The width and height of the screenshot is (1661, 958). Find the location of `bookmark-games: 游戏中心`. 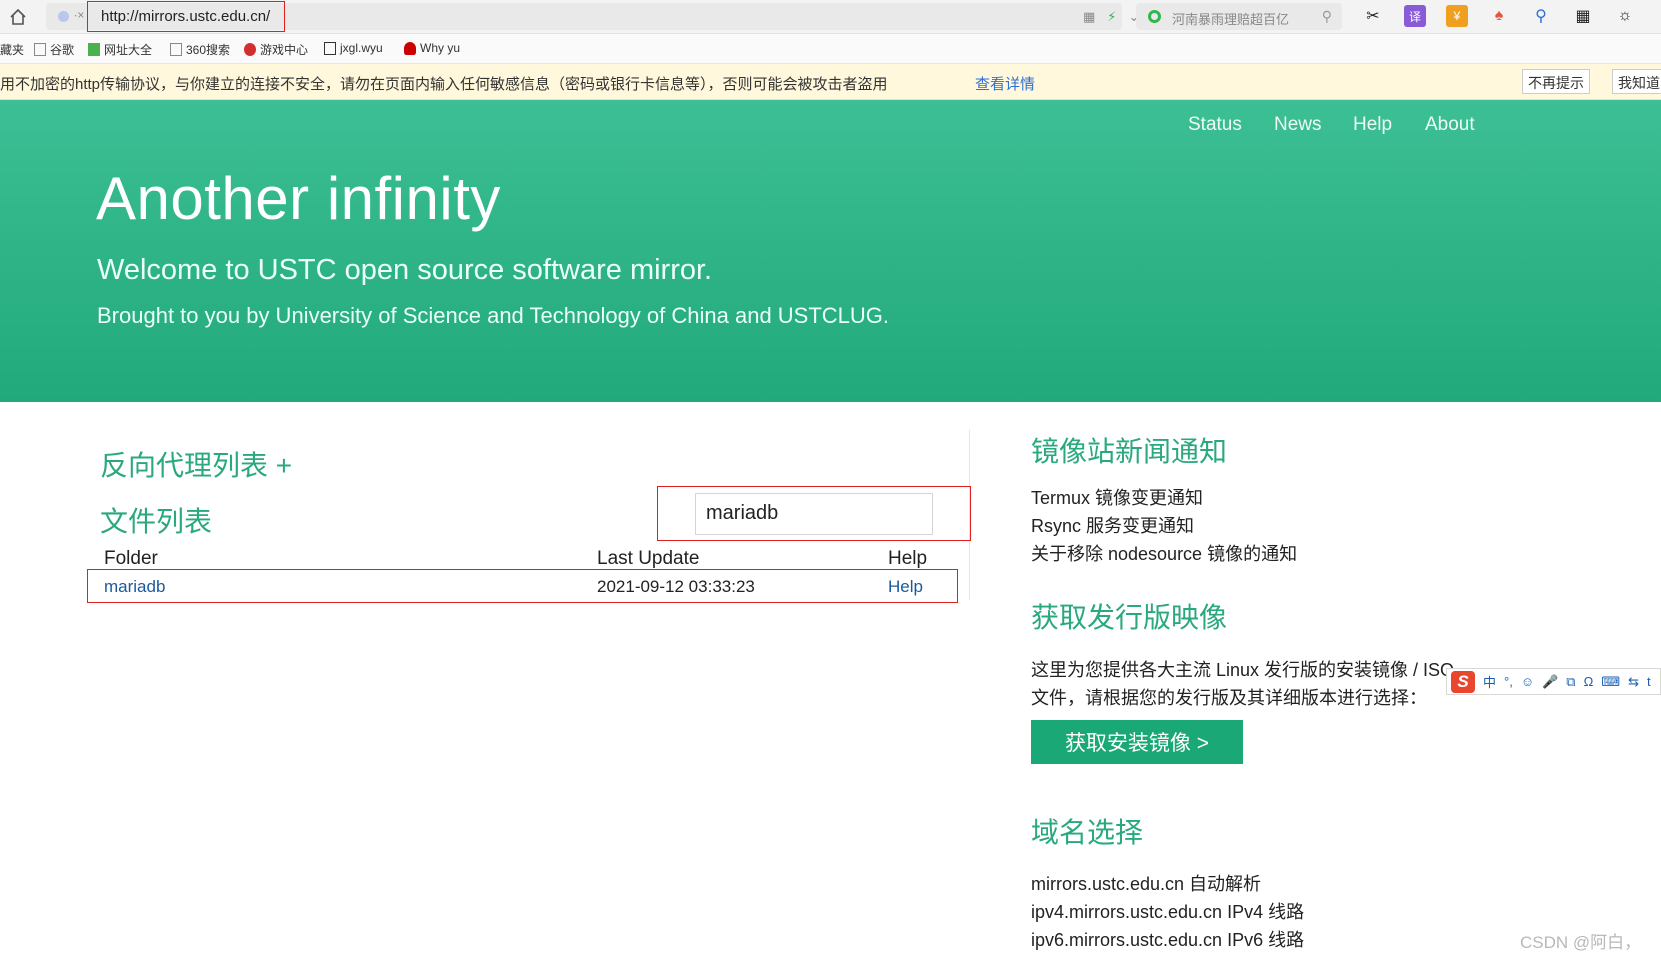

bookmark-games: 游戏中心 is located at coordinates (276, 49).